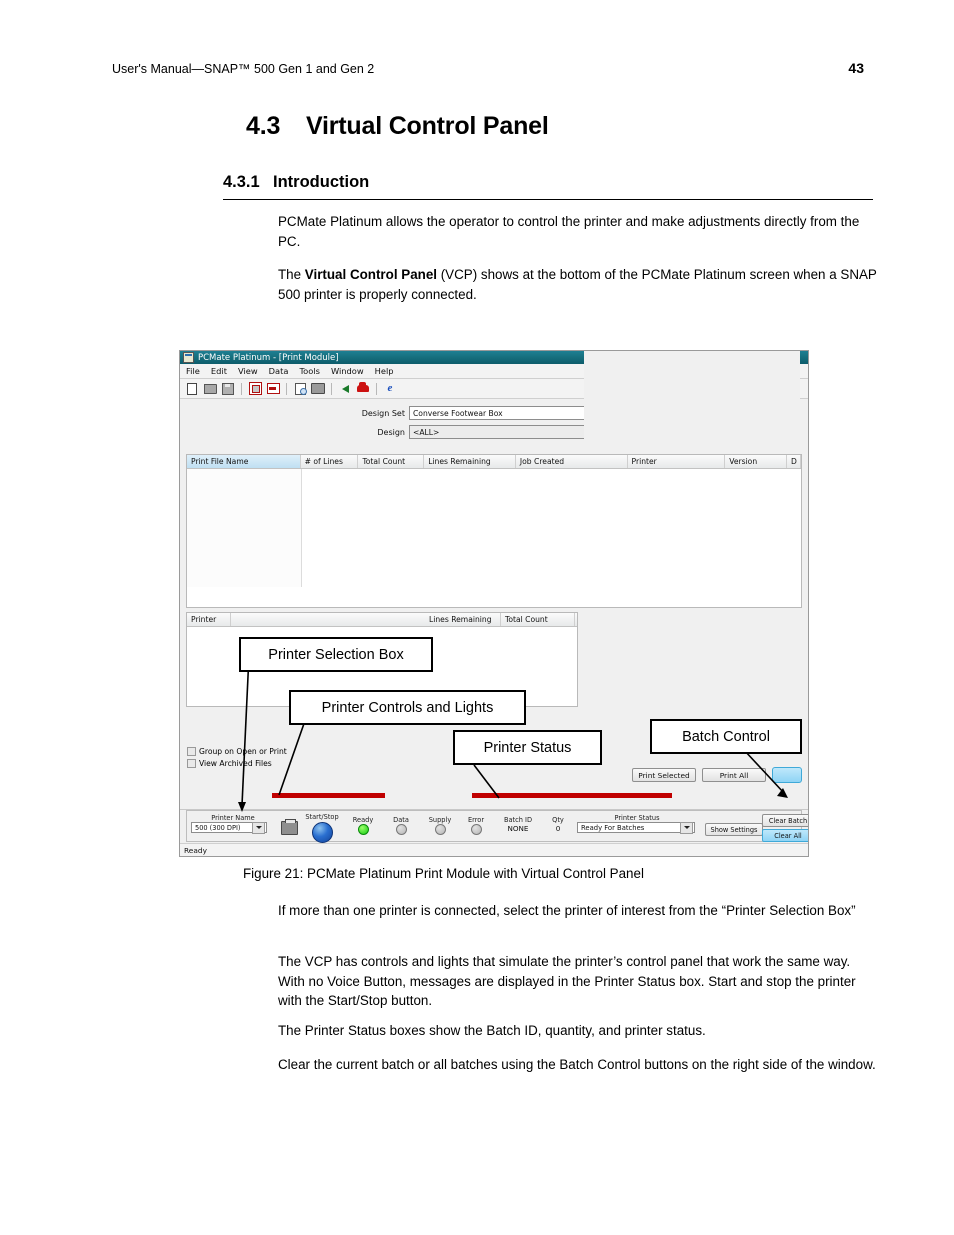  I want to click on section-number: 4.3, so click(263, 126).